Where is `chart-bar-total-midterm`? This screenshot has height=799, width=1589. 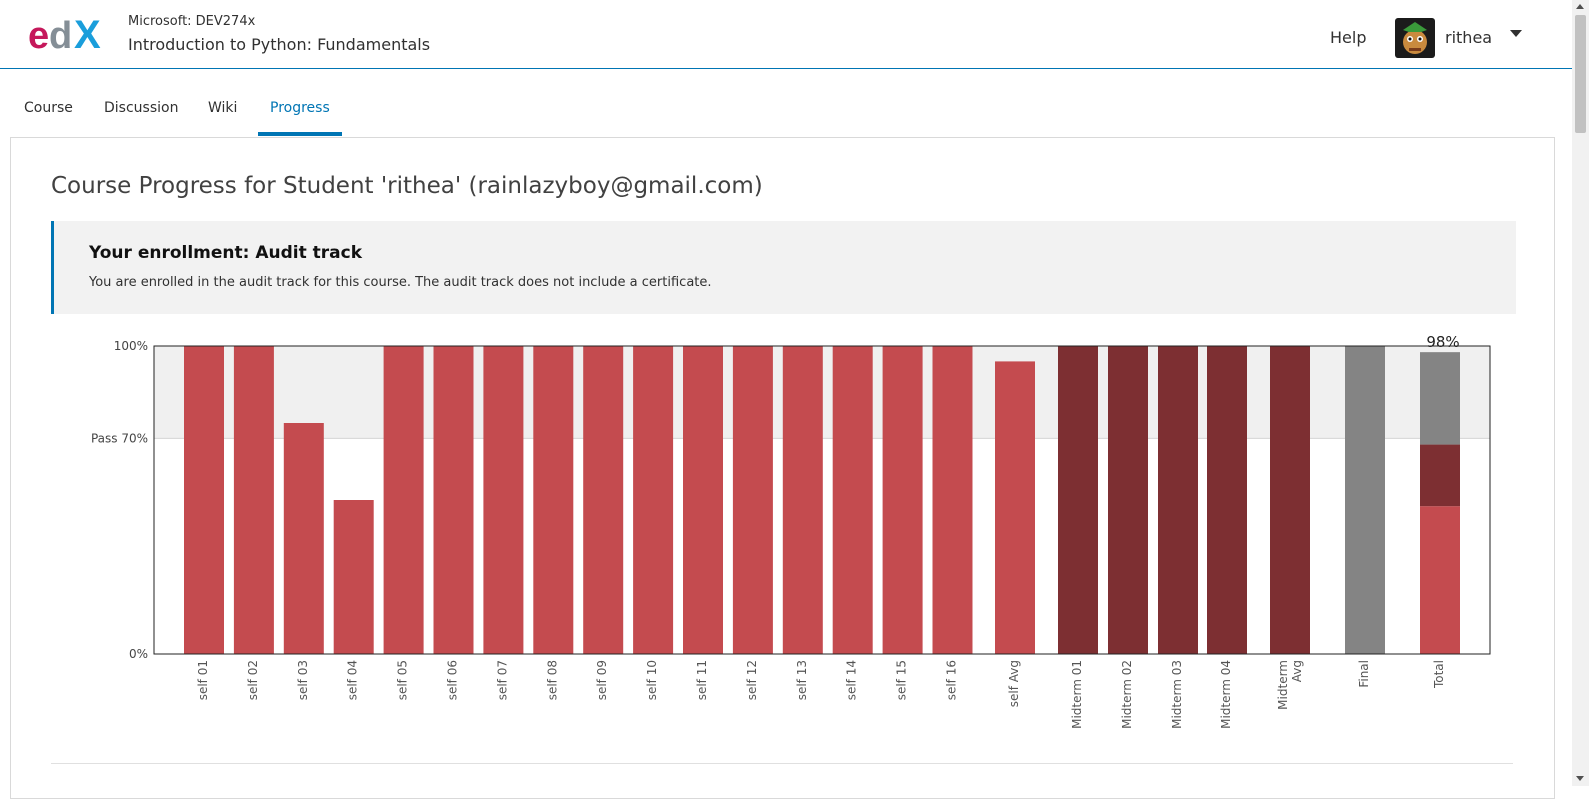 chart-bar-total-midterm is located at coordinates (1440, 475).